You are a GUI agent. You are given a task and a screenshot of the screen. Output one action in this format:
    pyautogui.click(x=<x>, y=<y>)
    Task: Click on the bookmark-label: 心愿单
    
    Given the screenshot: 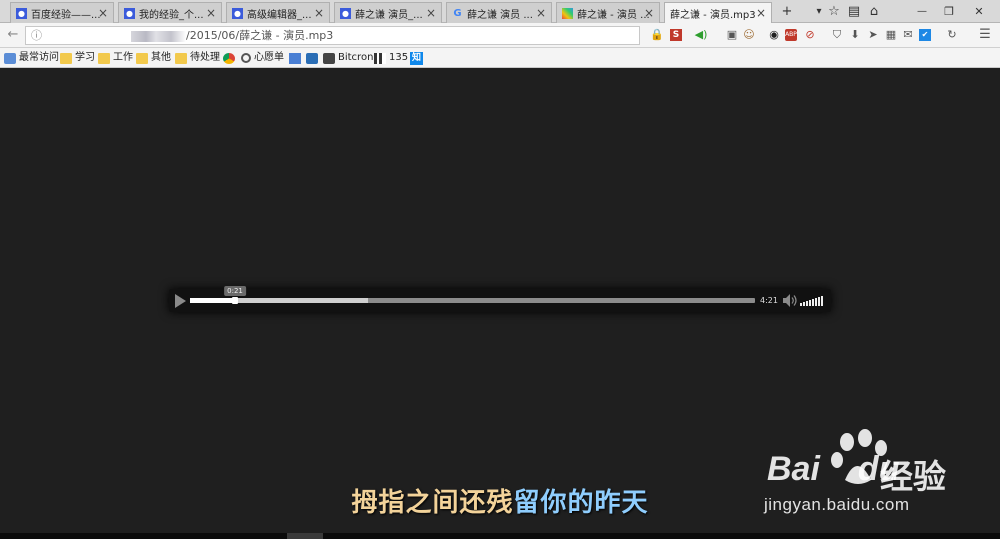 What is the action you would take?
    pyautogui.click(x=269, y=57)
    